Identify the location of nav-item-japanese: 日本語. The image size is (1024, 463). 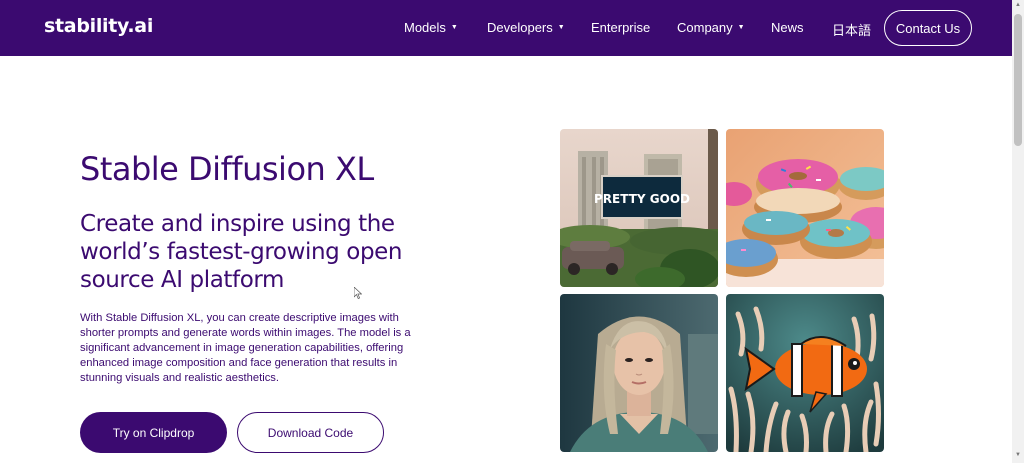
(851, 29).